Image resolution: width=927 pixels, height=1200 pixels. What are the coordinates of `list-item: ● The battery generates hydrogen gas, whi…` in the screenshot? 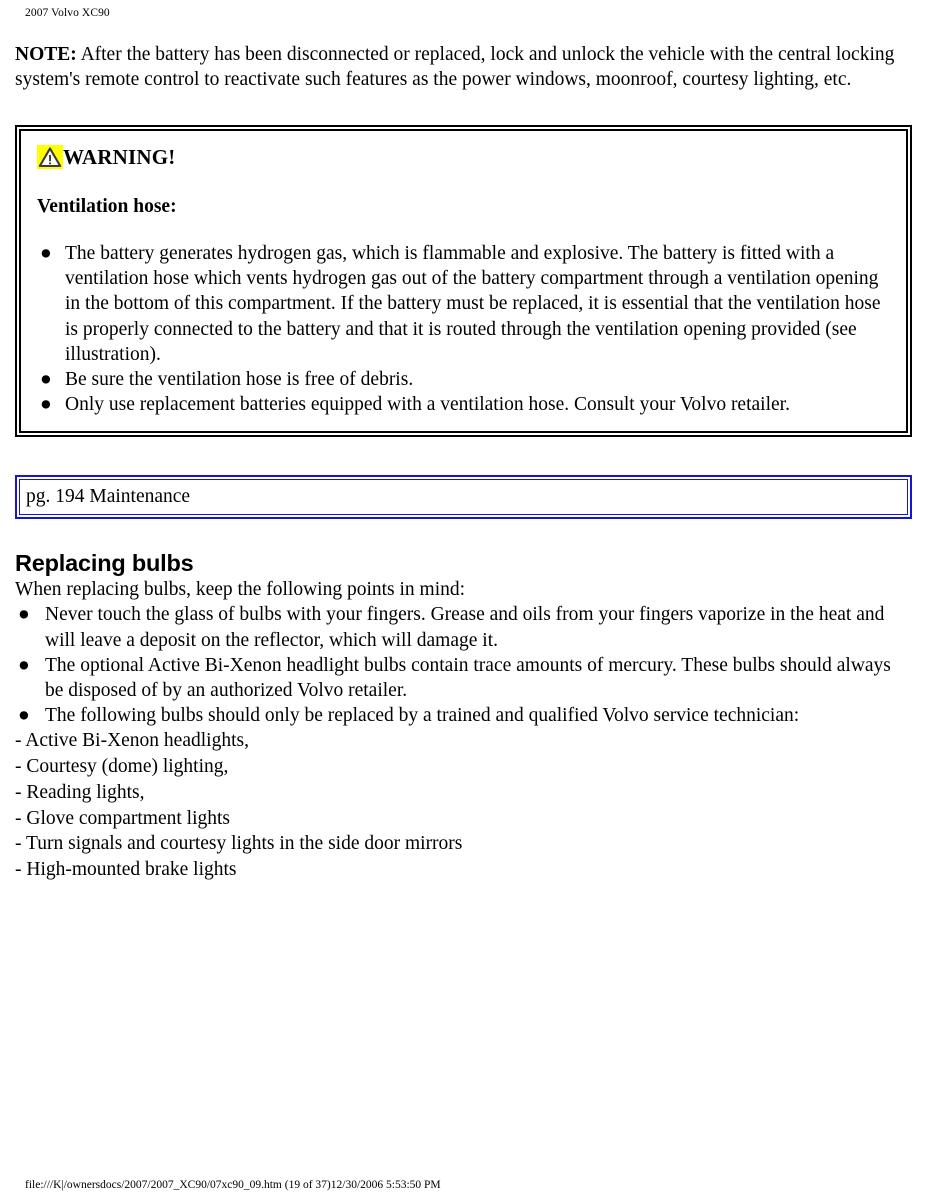 It's located at (462, 304).